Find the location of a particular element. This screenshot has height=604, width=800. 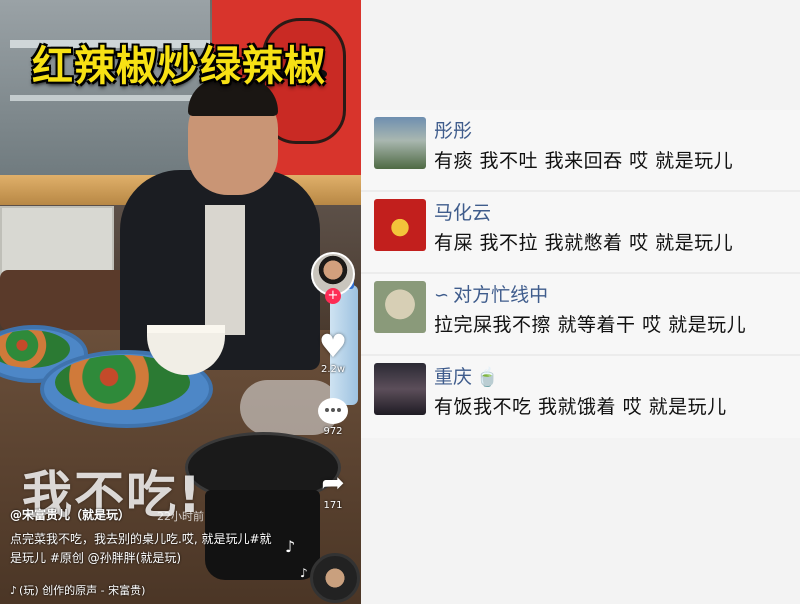

comment-text: 有饭我不吃 我就饿着 哎 就是玩儿 is located at coordinates (580, 407).